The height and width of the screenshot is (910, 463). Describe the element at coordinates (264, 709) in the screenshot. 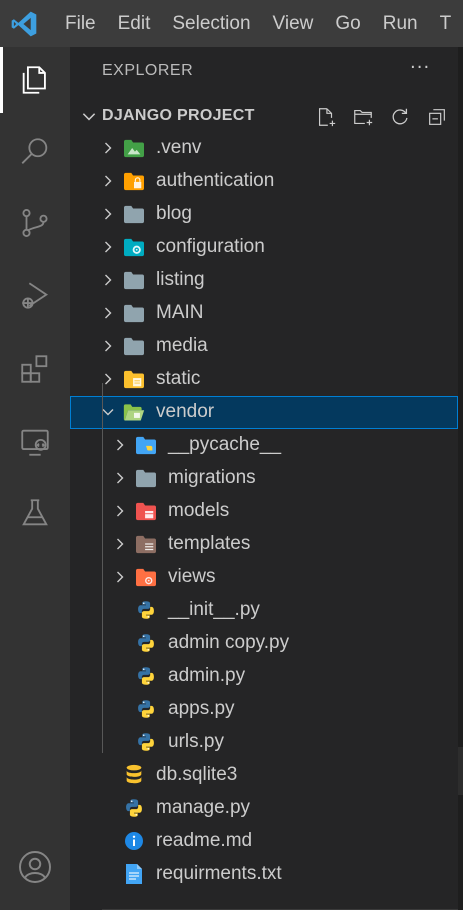

I see `file-row: apps.py` at that location.